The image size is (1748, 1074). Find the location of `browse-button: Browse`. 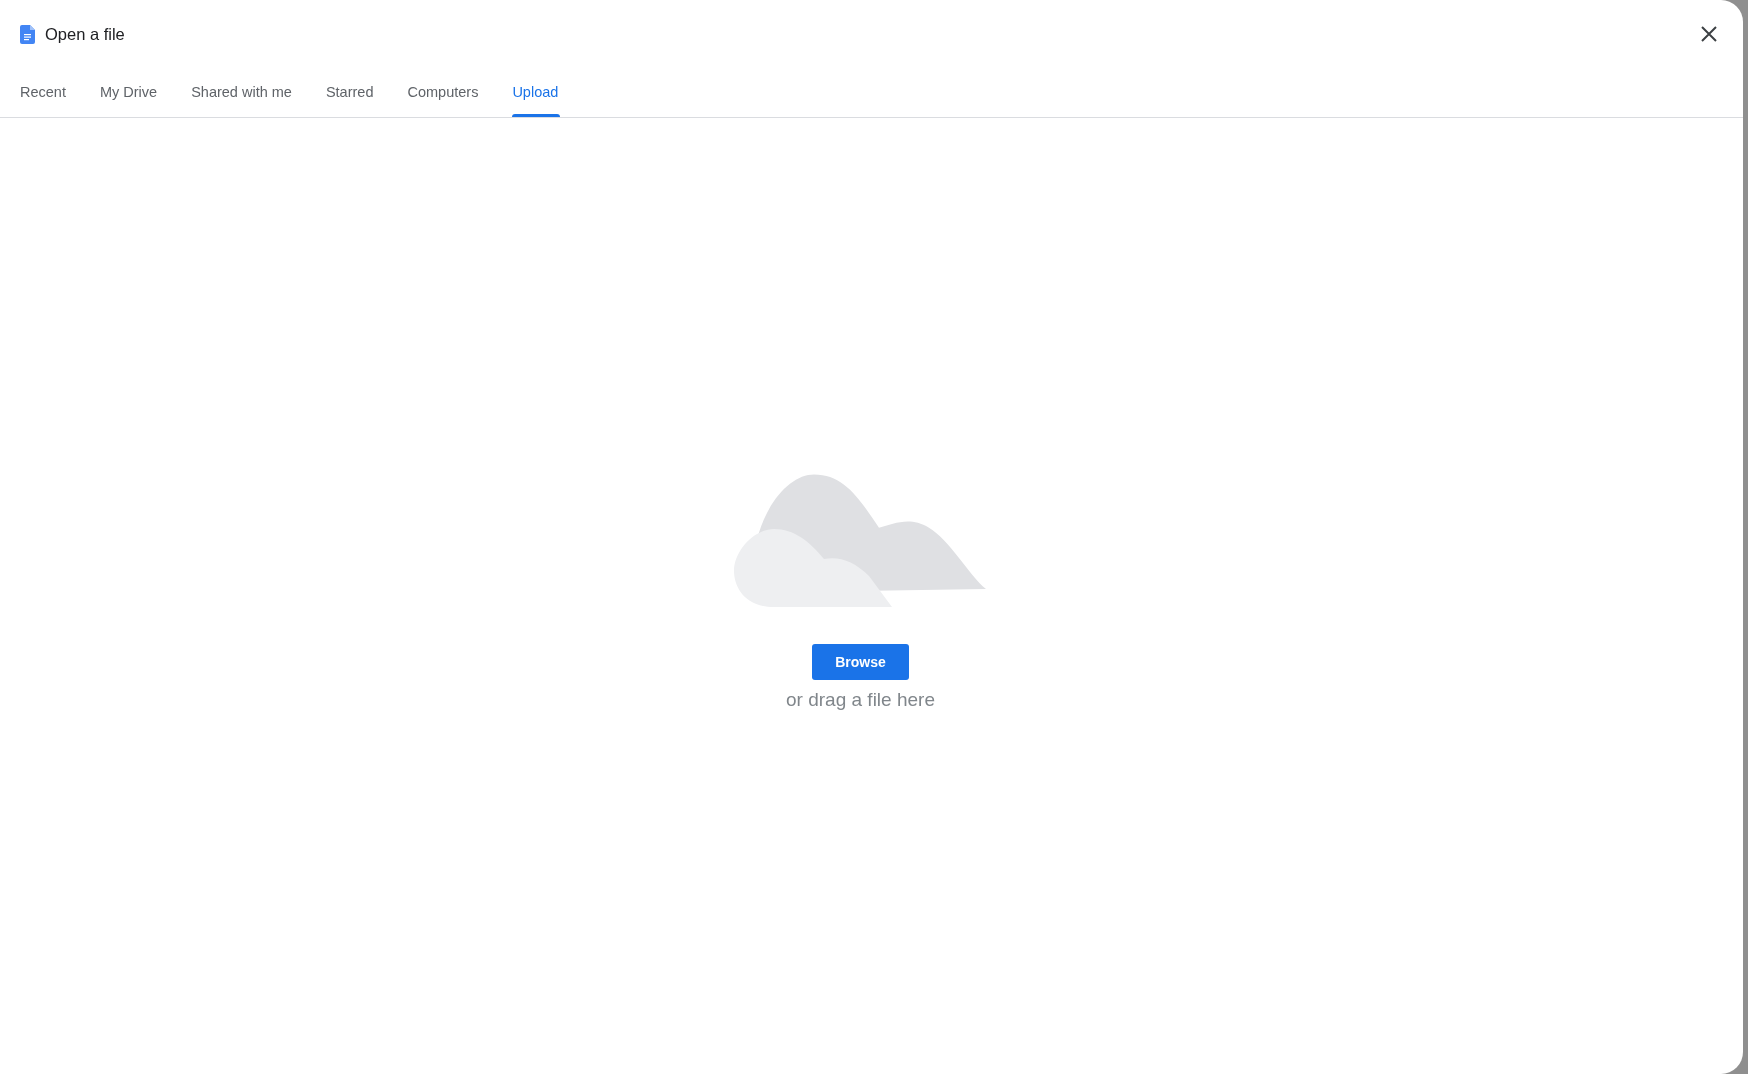

browse-button: Browse is located at coordinates (860, 662).